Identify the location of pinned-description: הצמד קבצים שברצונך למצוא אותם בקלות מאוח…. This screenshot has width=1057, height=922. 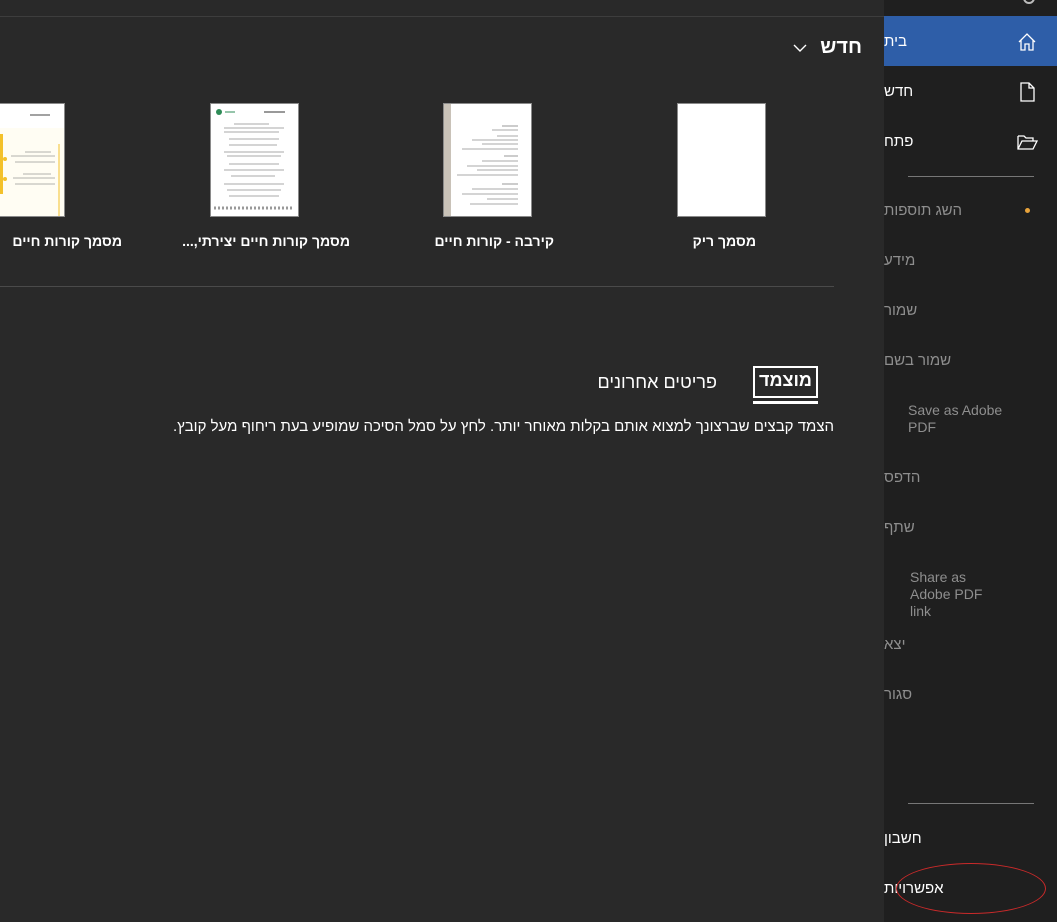
(503, 426).